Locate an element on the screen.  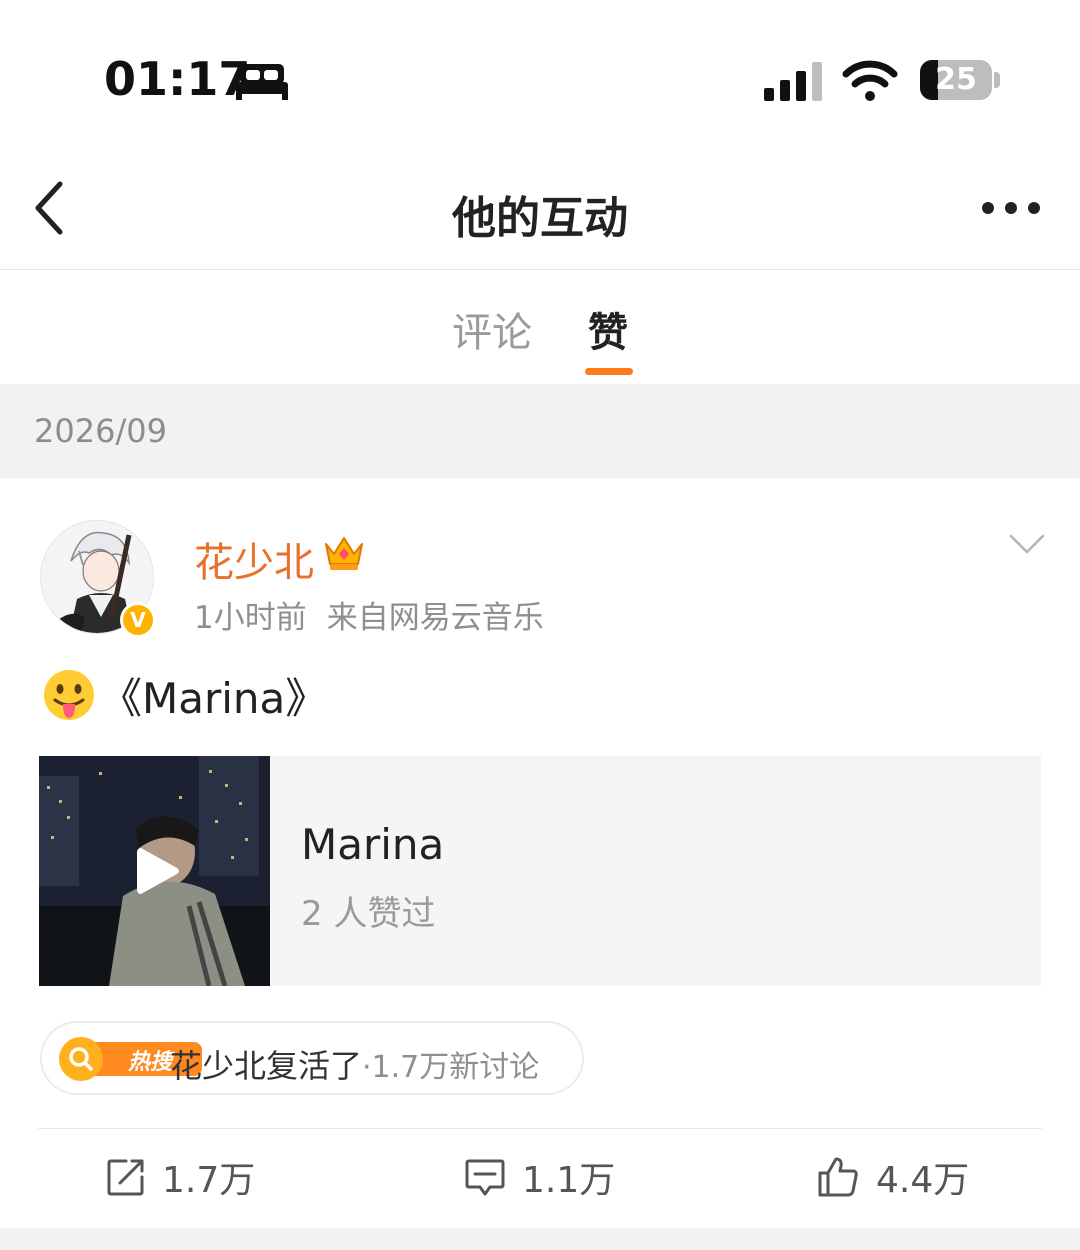
comment-count: 1.1万 is located at coordinates (569, 1180).